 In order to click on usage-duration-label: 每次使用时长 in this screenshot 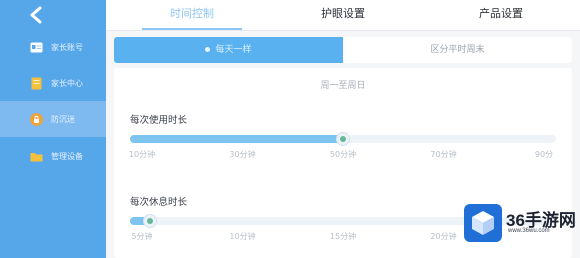, I will do `click(159, 120)`.